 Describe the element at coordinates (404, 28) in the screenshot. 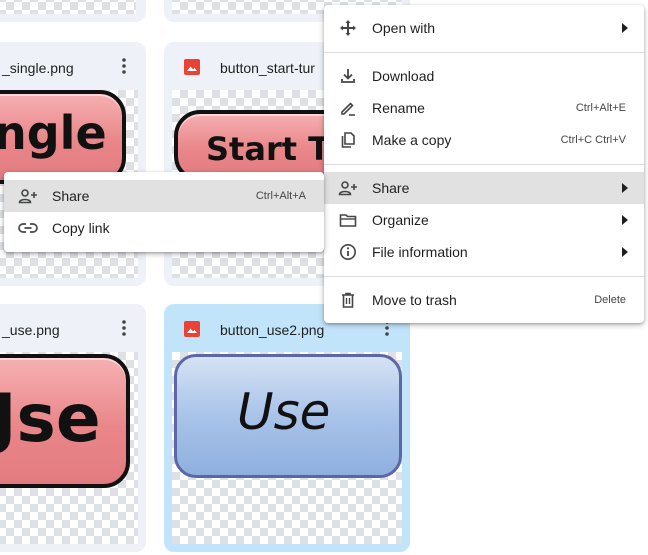

I see `menu-item-label: Open with` at that location.